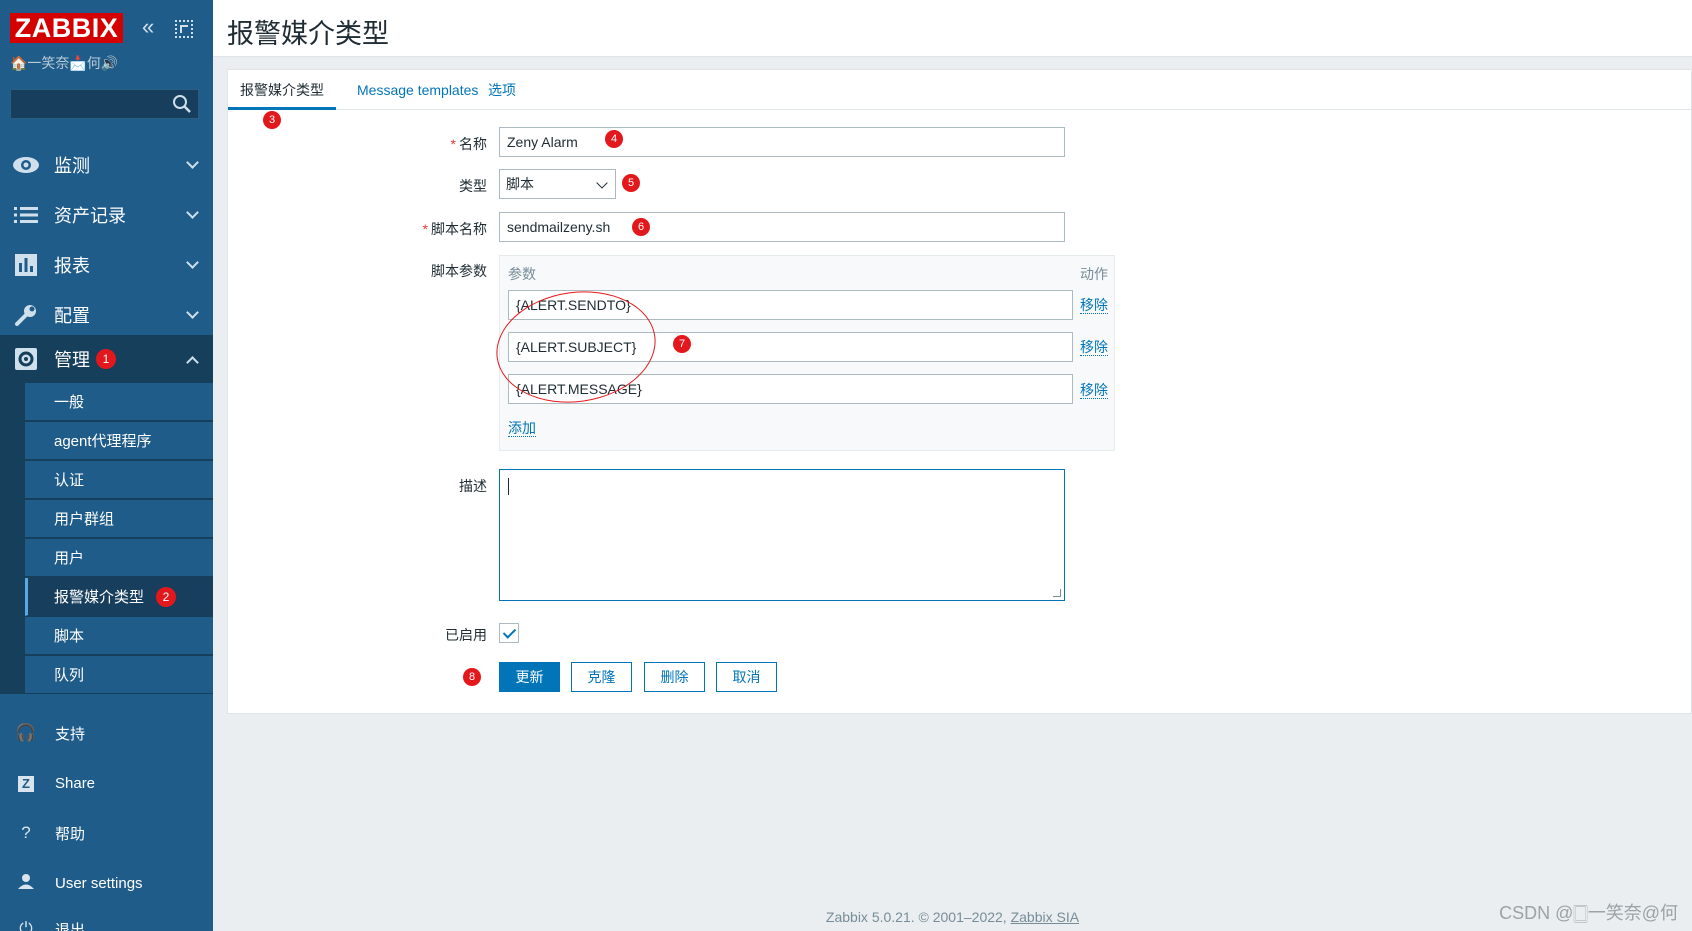  What do you see at coordinates (70, 834) in the screenshot?
I see `sidebar-item-label: 帮助` at bounding box center [70, 834].